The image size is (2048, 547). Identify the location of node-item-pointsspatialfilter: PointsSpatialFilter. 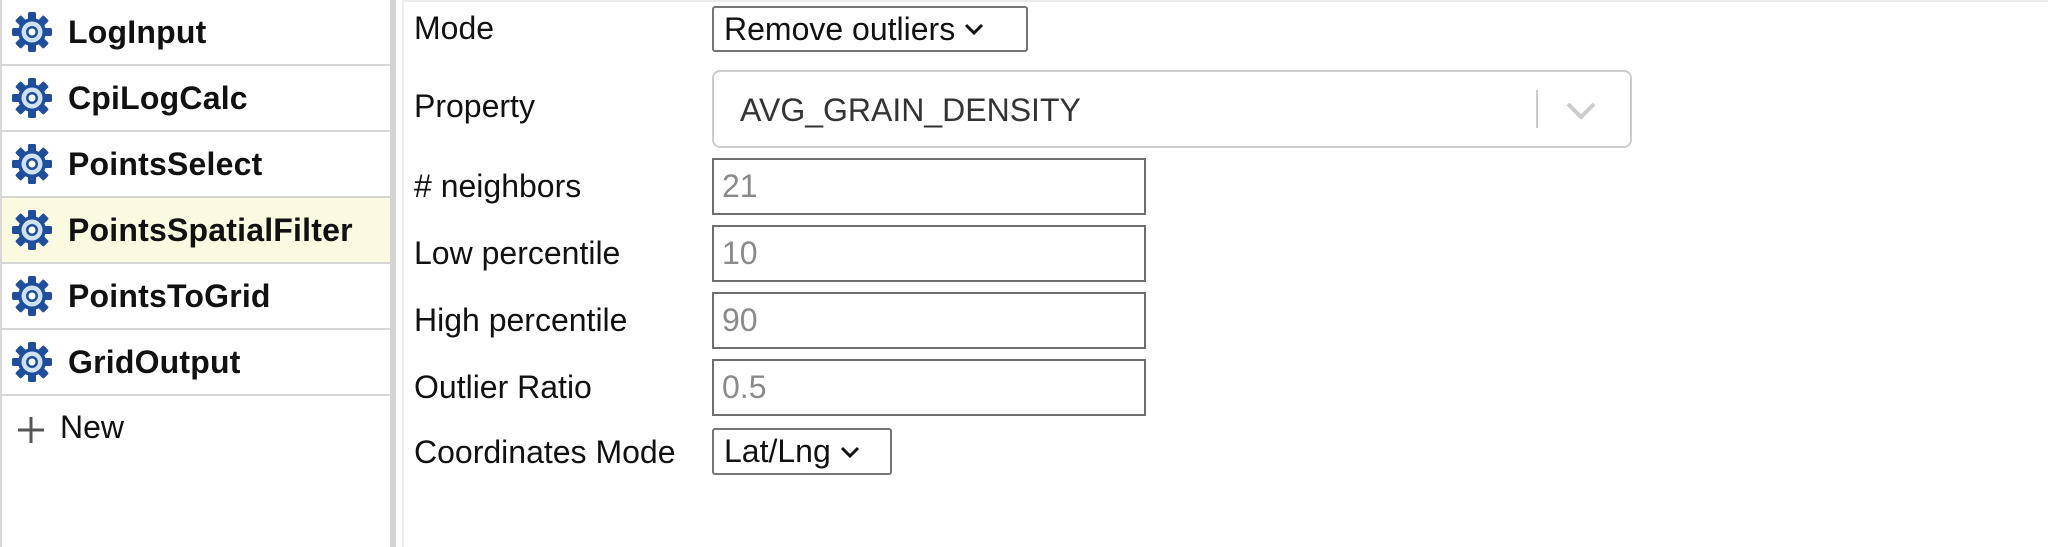
(196, 231).